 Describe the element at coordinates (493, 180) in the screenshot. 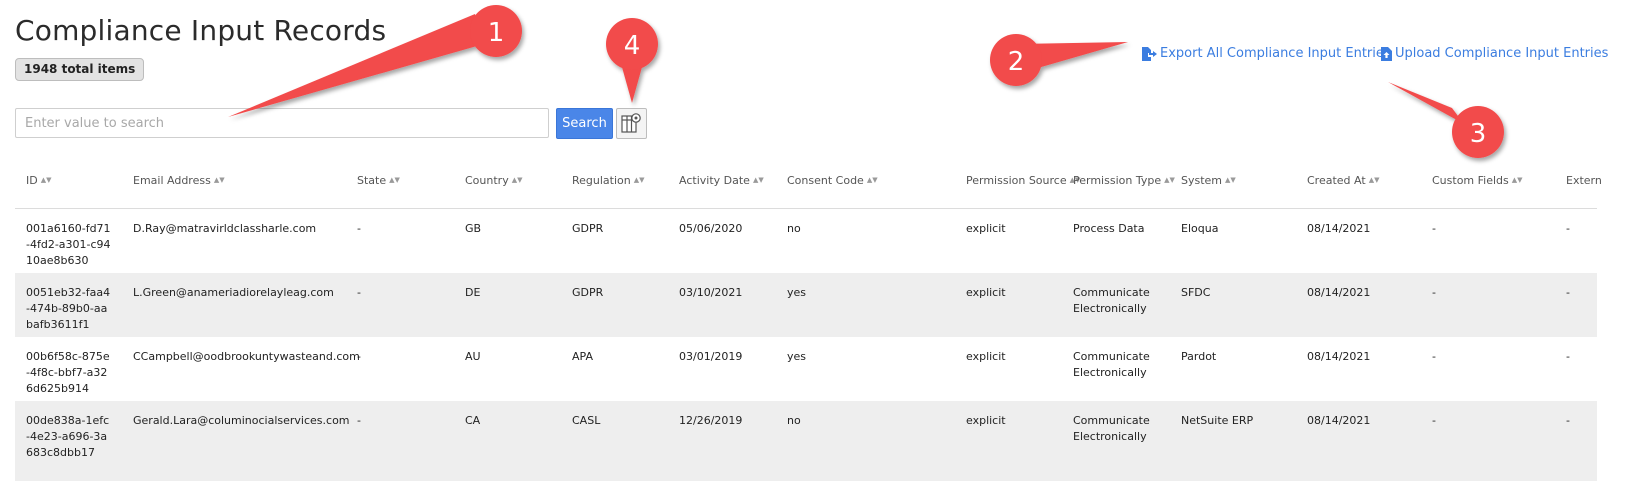

I see `column-header-country: Country ▲▼` at that location.